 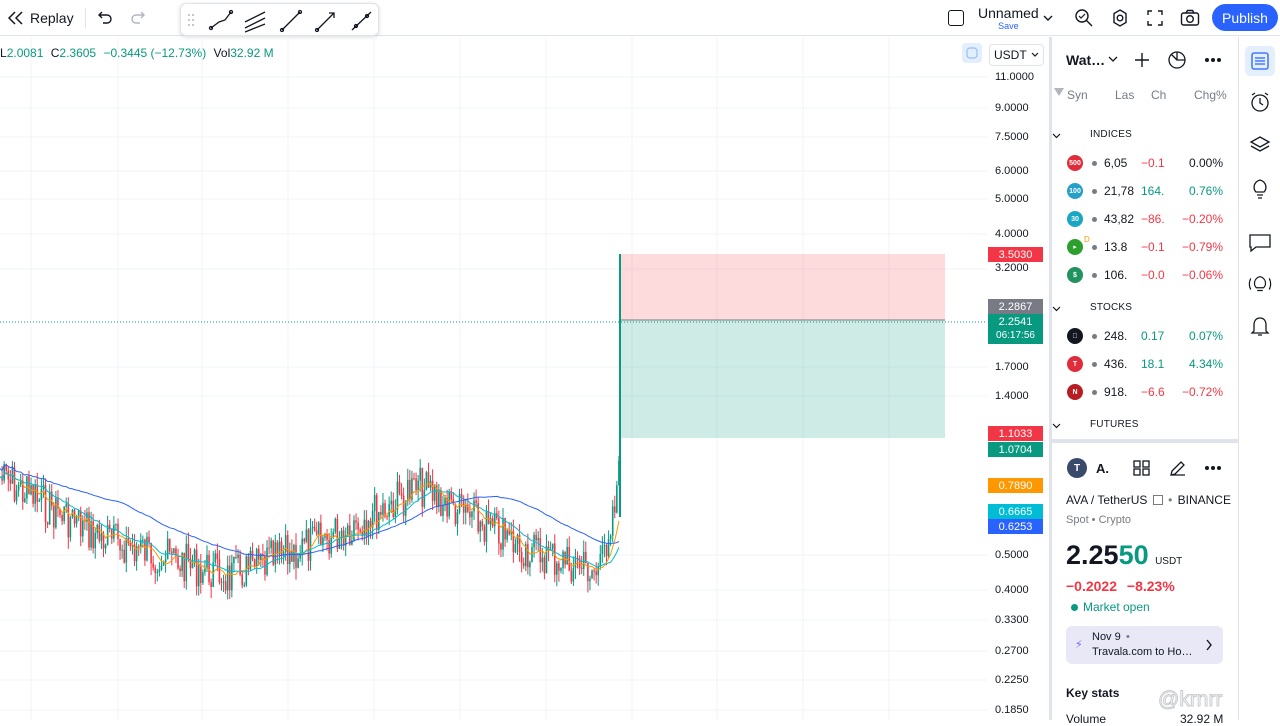 What do you see at coordinates (1092, 307) in the screenshot?
I see `section-header-stocks: STOCKS` at bounding box center [1092, 307].